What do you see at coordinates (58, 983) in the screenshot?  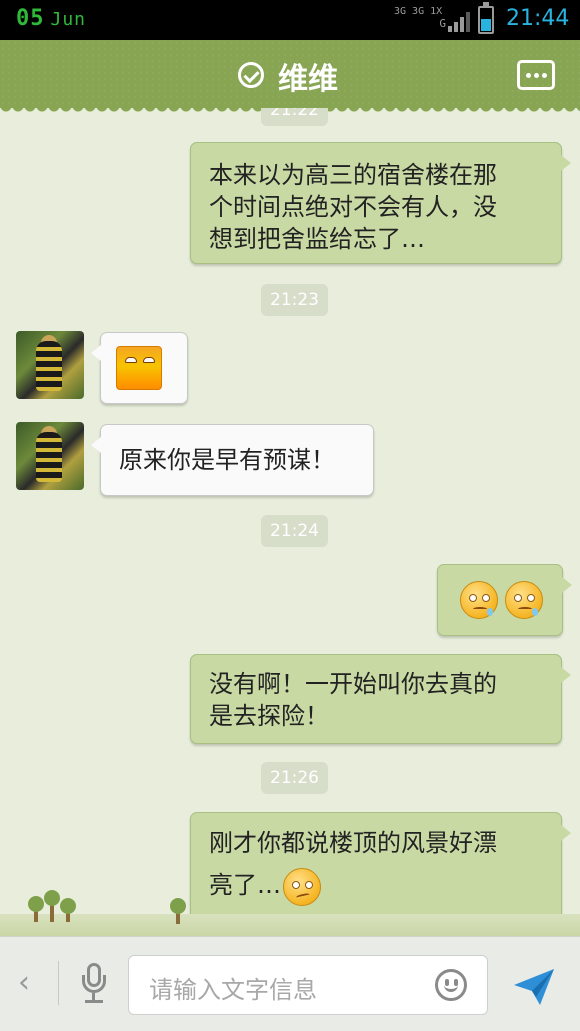 I see `divider` at bounding box center [58, 983].